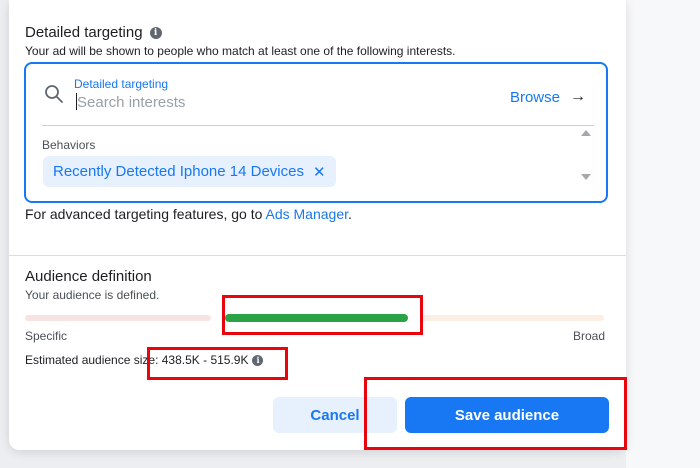 The image size is (700, 468). What do you see at coordinates (534, 97) in the screenshot?
I see `browse-label: Browse` at bounding box center [534, 97].